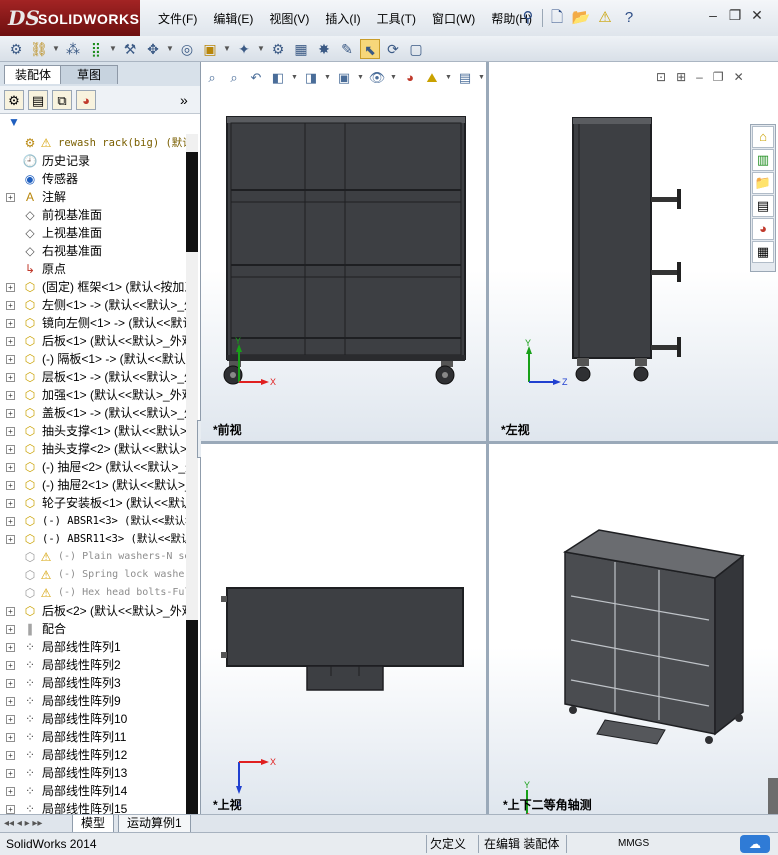 Image resolution: width=778 pixels, height=855 pixels. Describe the element at coordinates (453, 19) in the screenshot. I see `menu-window: 窗口(W)` at that location.